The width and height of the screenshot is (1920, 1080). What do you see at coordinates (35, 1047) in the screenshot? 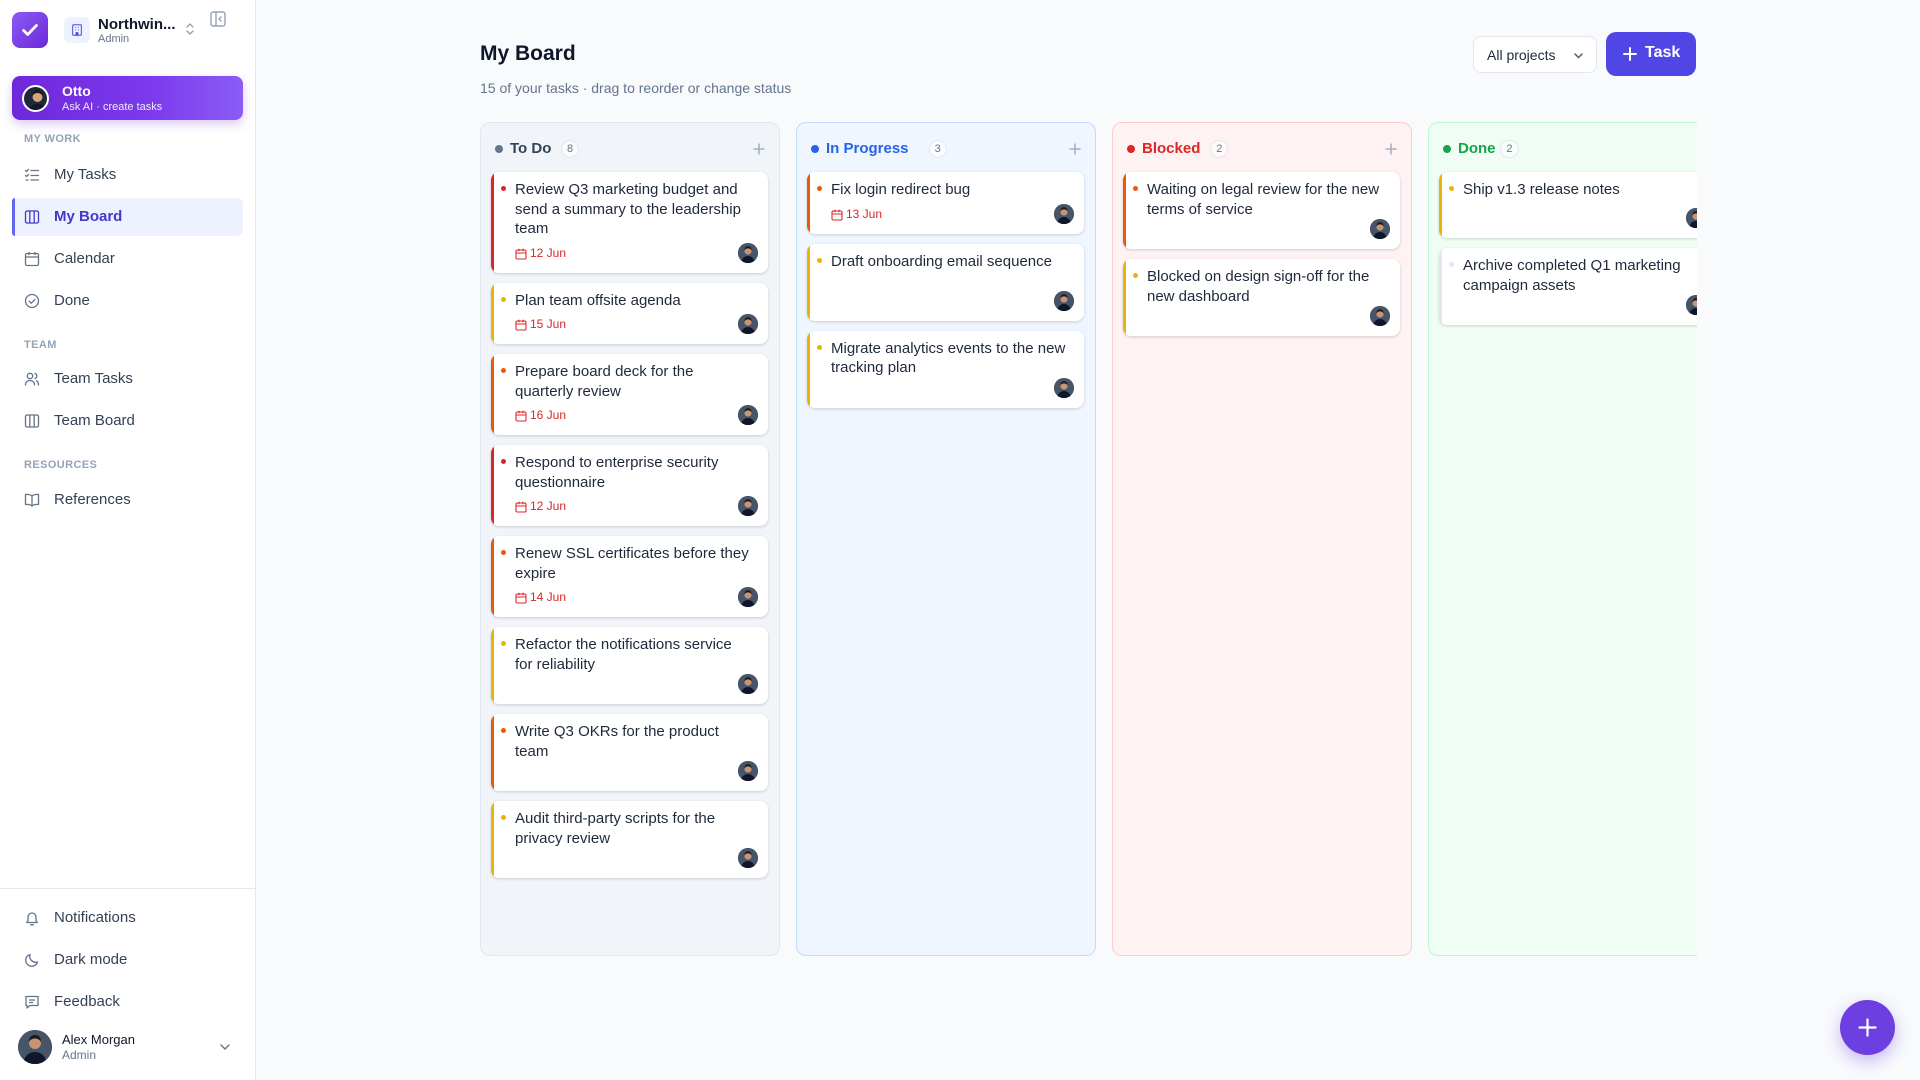
I see `avatar` at bounding box center [35, 1047].